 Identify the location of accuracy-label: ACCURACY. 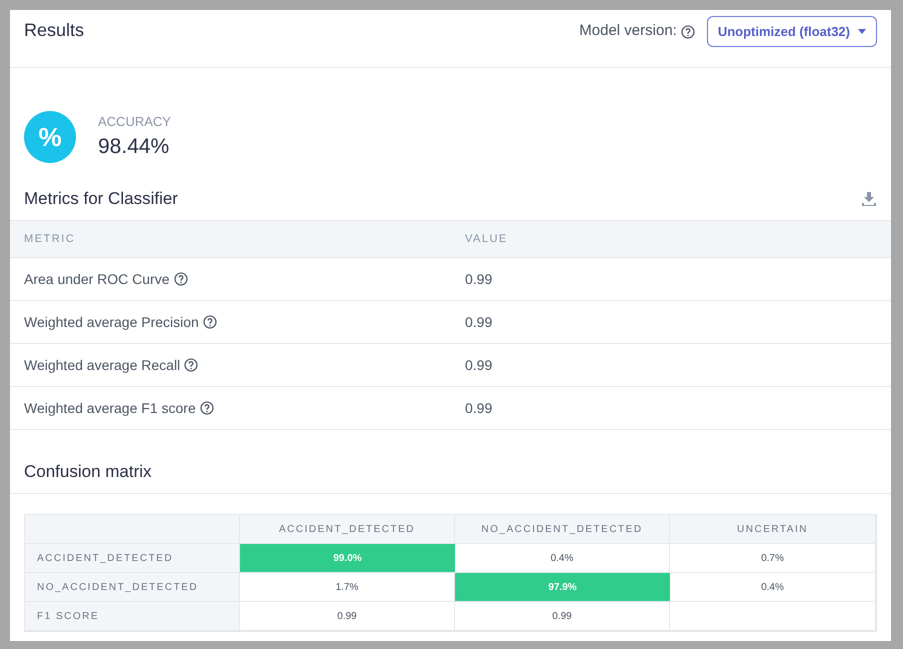
(134, 121).